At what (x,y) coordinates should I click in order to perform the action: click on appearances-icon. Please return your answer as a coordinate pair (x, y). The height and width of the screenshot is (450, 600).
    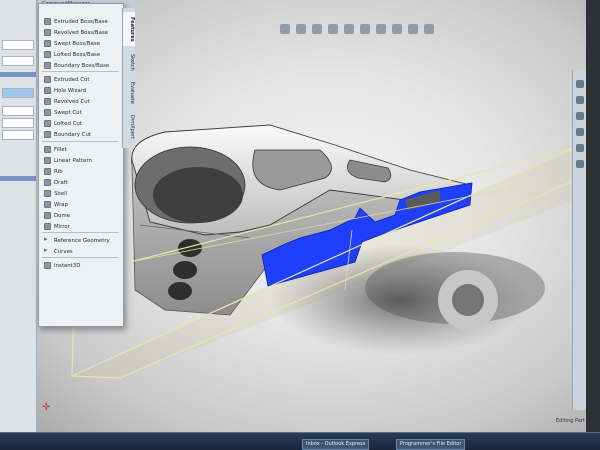
    Looking at the image, I should click on (580, 148).